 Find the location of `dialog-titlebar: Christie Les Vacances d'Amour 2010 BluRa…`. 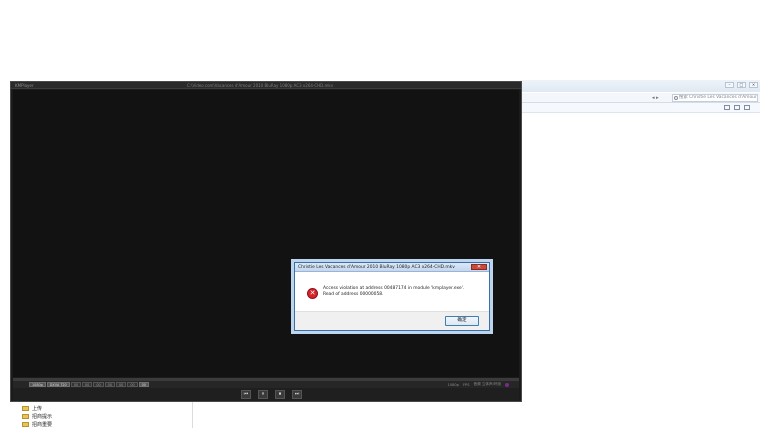

dialog-titlebar: Christie Les Vacances d'Amour 2010 BluRa… is located at coordinates (392, 267).